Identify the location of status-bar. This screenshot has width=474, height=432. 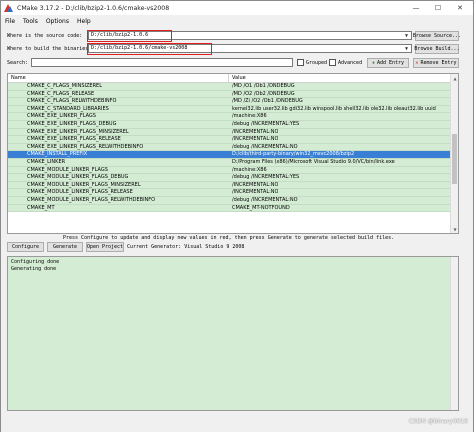
(237, 422).